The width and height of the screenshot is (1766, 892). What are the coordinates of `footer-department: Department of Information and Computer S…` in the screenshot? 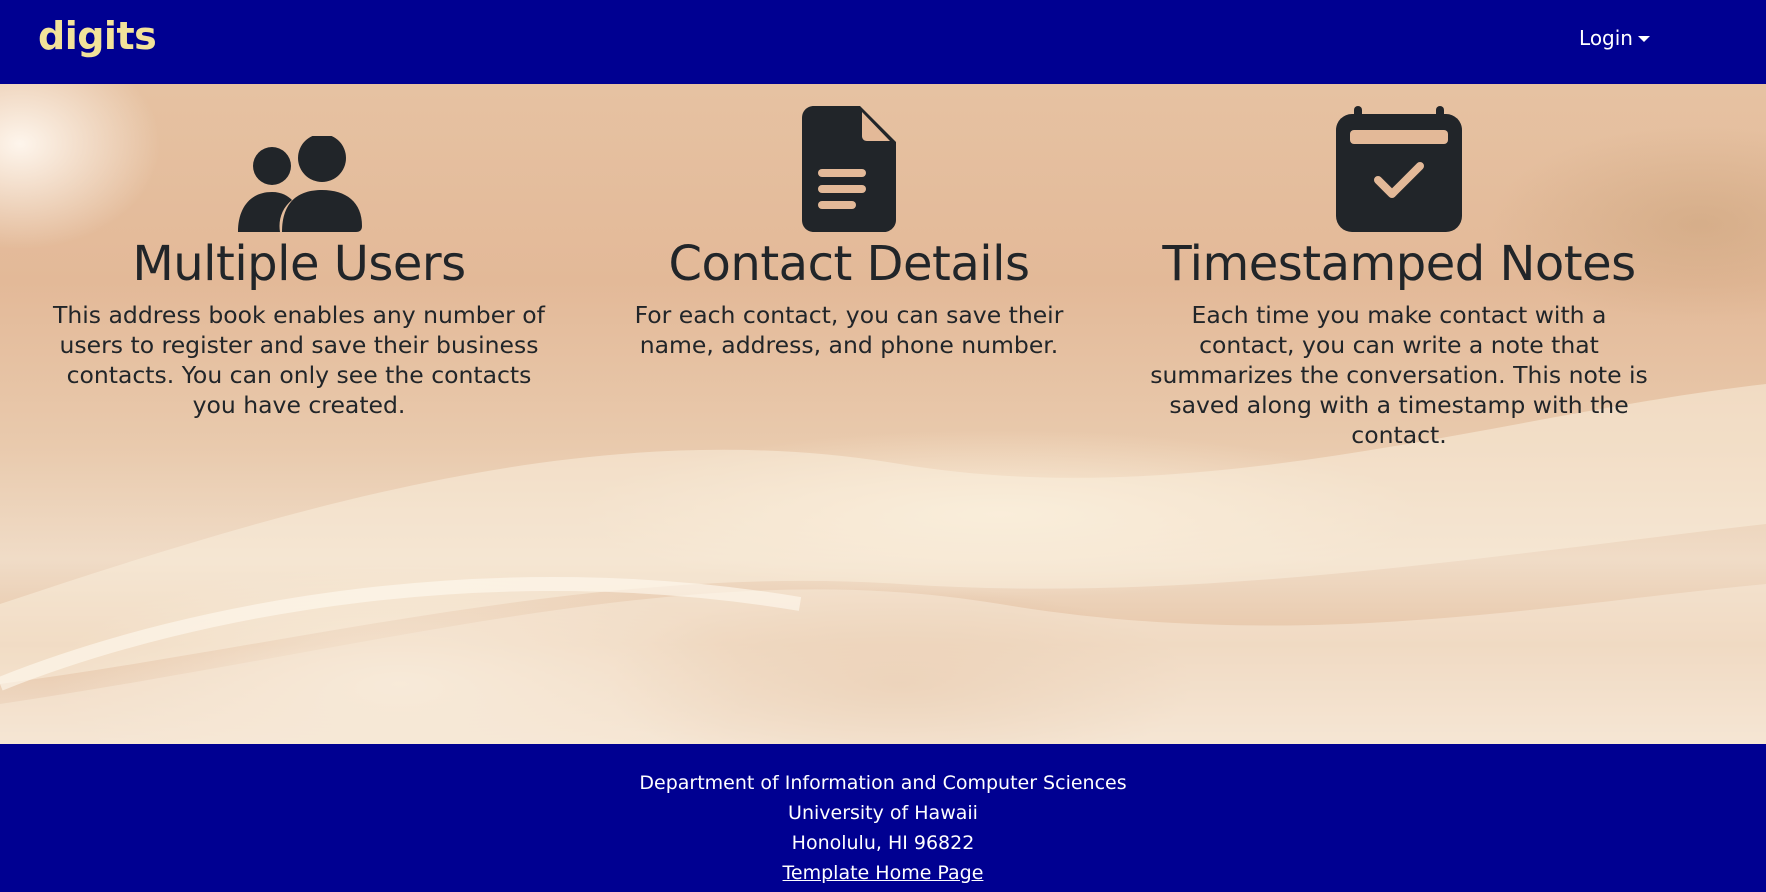 It's located at (883, 783).